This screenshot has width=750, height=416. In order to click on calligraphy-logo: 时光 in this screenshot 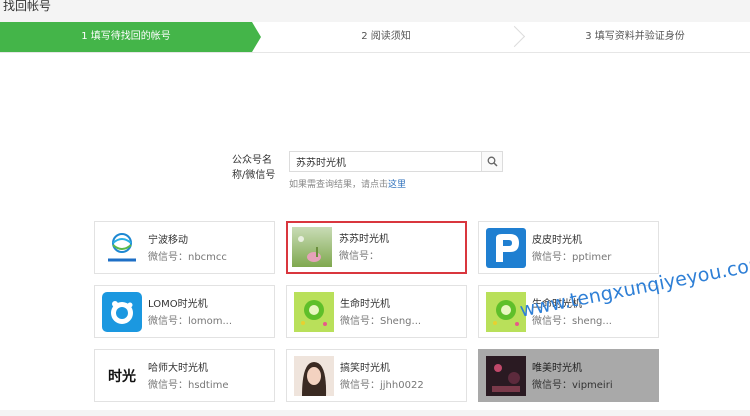, I will do `click(122, 376)`.